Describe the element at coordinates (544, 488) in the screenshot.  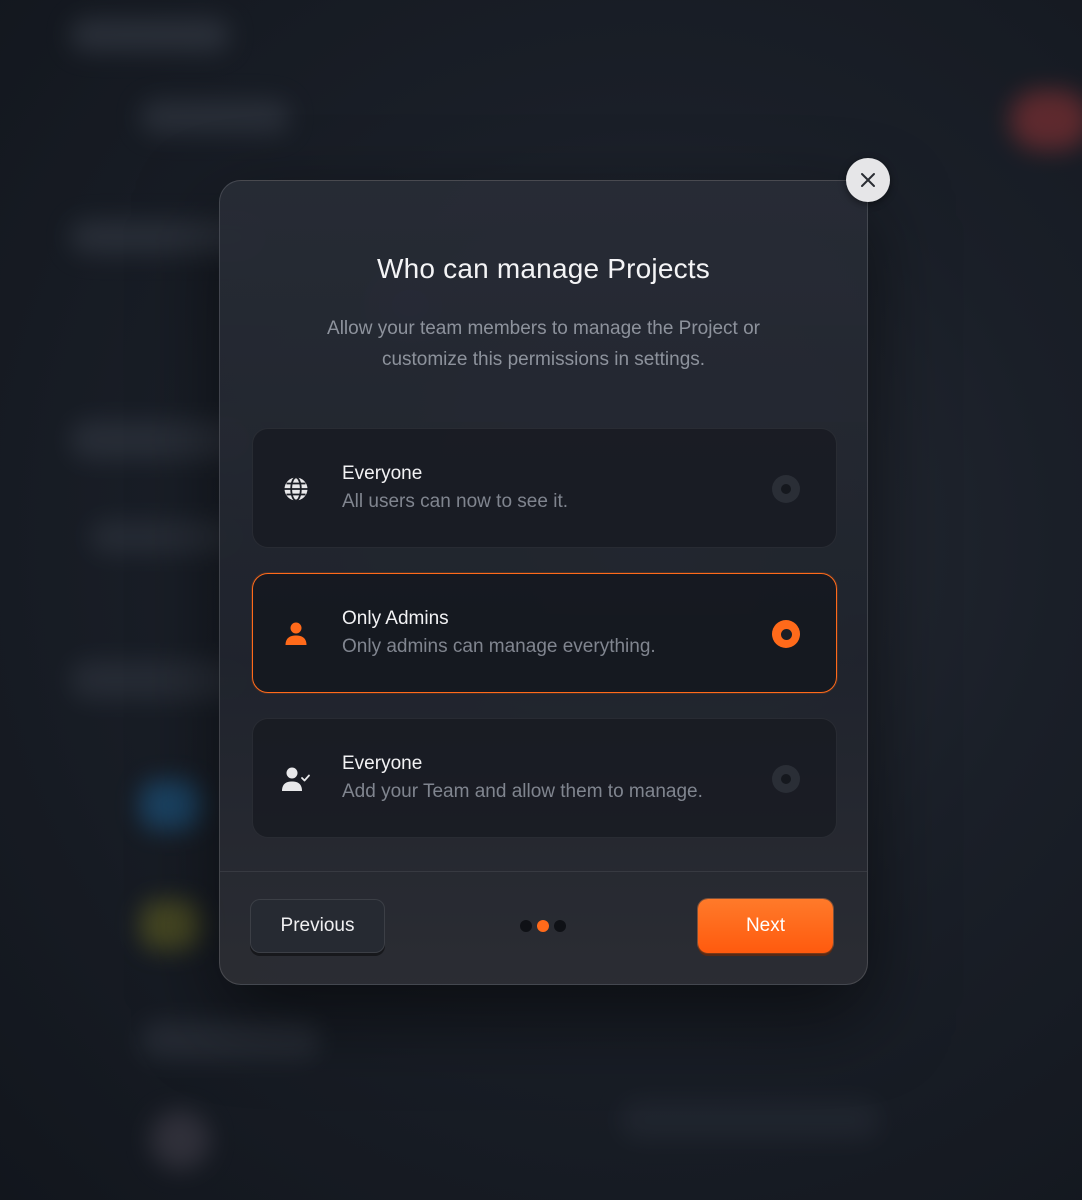
I see `option-everyone: Everyone All users can now to see it.` at that location.